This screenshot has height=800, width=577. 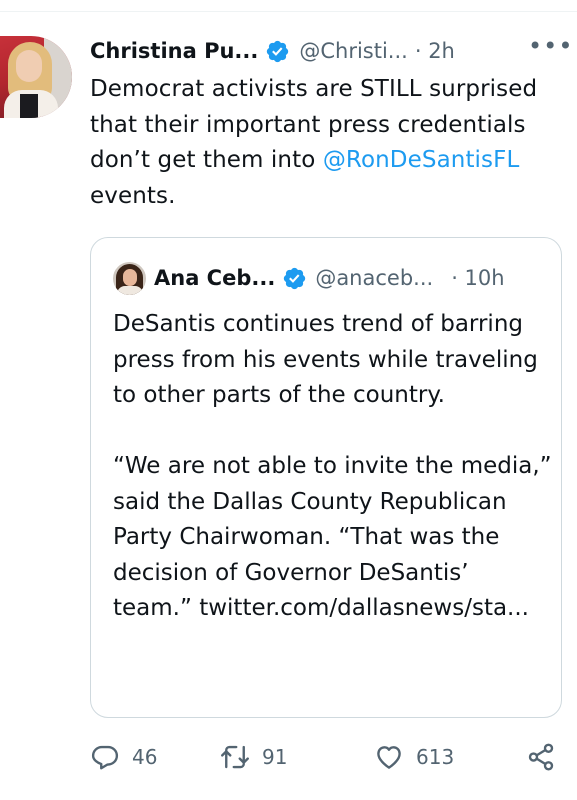 What do you see at coordinates (389, 757) in the screenshot?
I see `like-icon` at bounding box center [389, 757].